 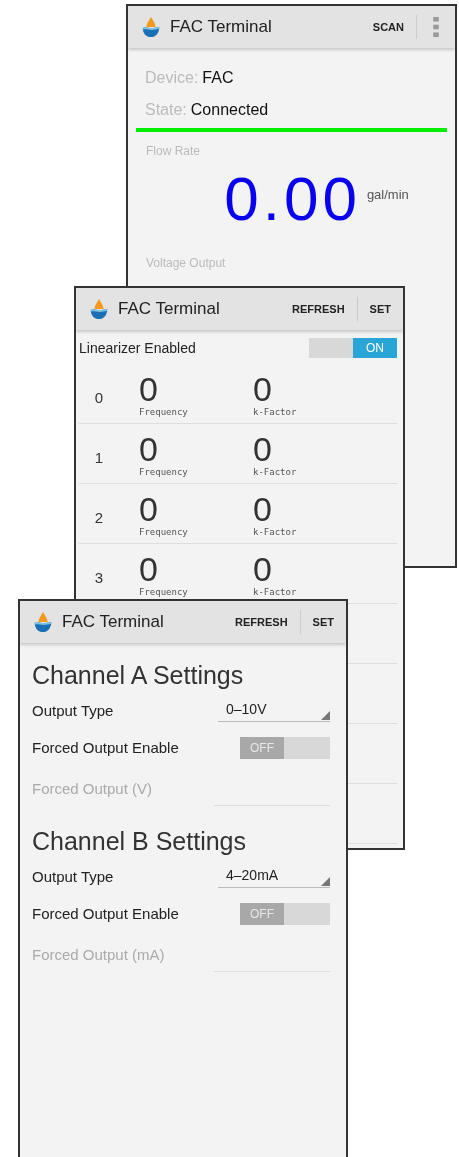 I want to click on row-index: 1, so click(x=99, y=457).